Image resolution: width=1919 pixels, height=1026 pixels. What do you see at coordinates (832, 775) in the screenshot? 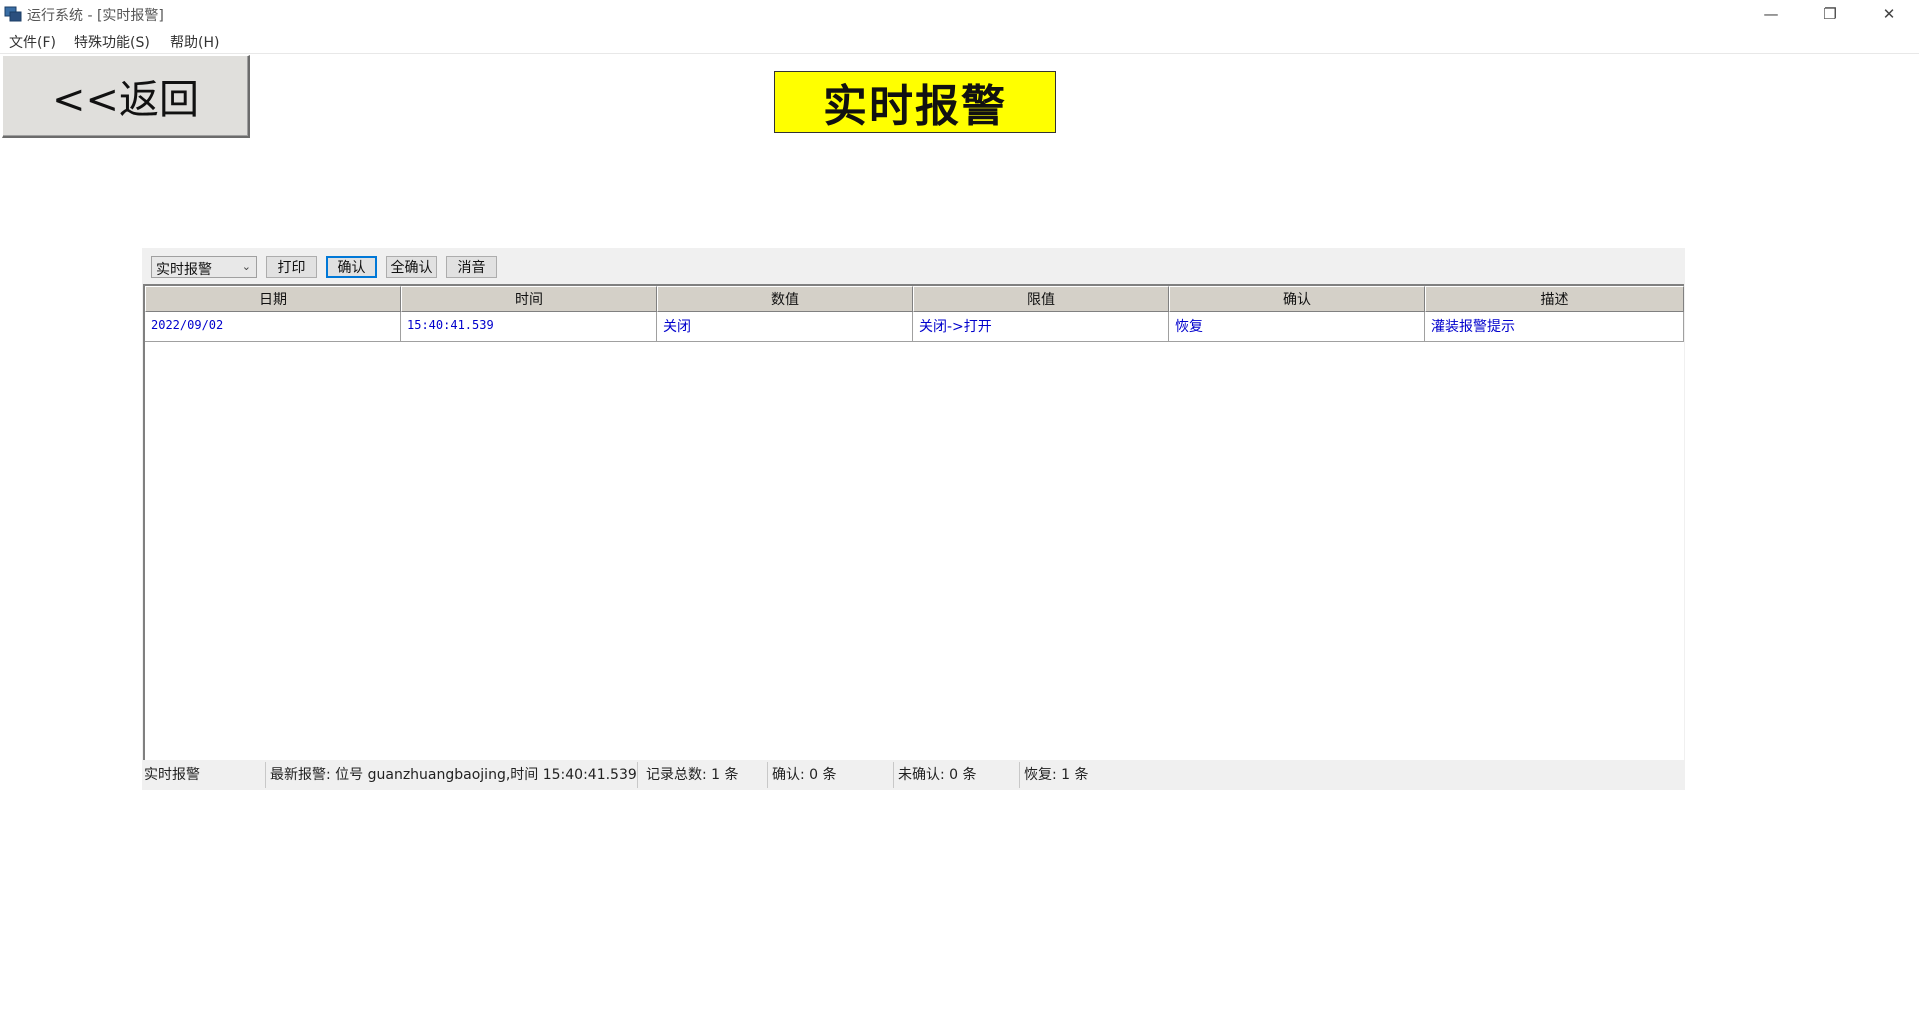
I see `status-confirmed-count: 确认: 0 条` at bounding box center [832, 775].